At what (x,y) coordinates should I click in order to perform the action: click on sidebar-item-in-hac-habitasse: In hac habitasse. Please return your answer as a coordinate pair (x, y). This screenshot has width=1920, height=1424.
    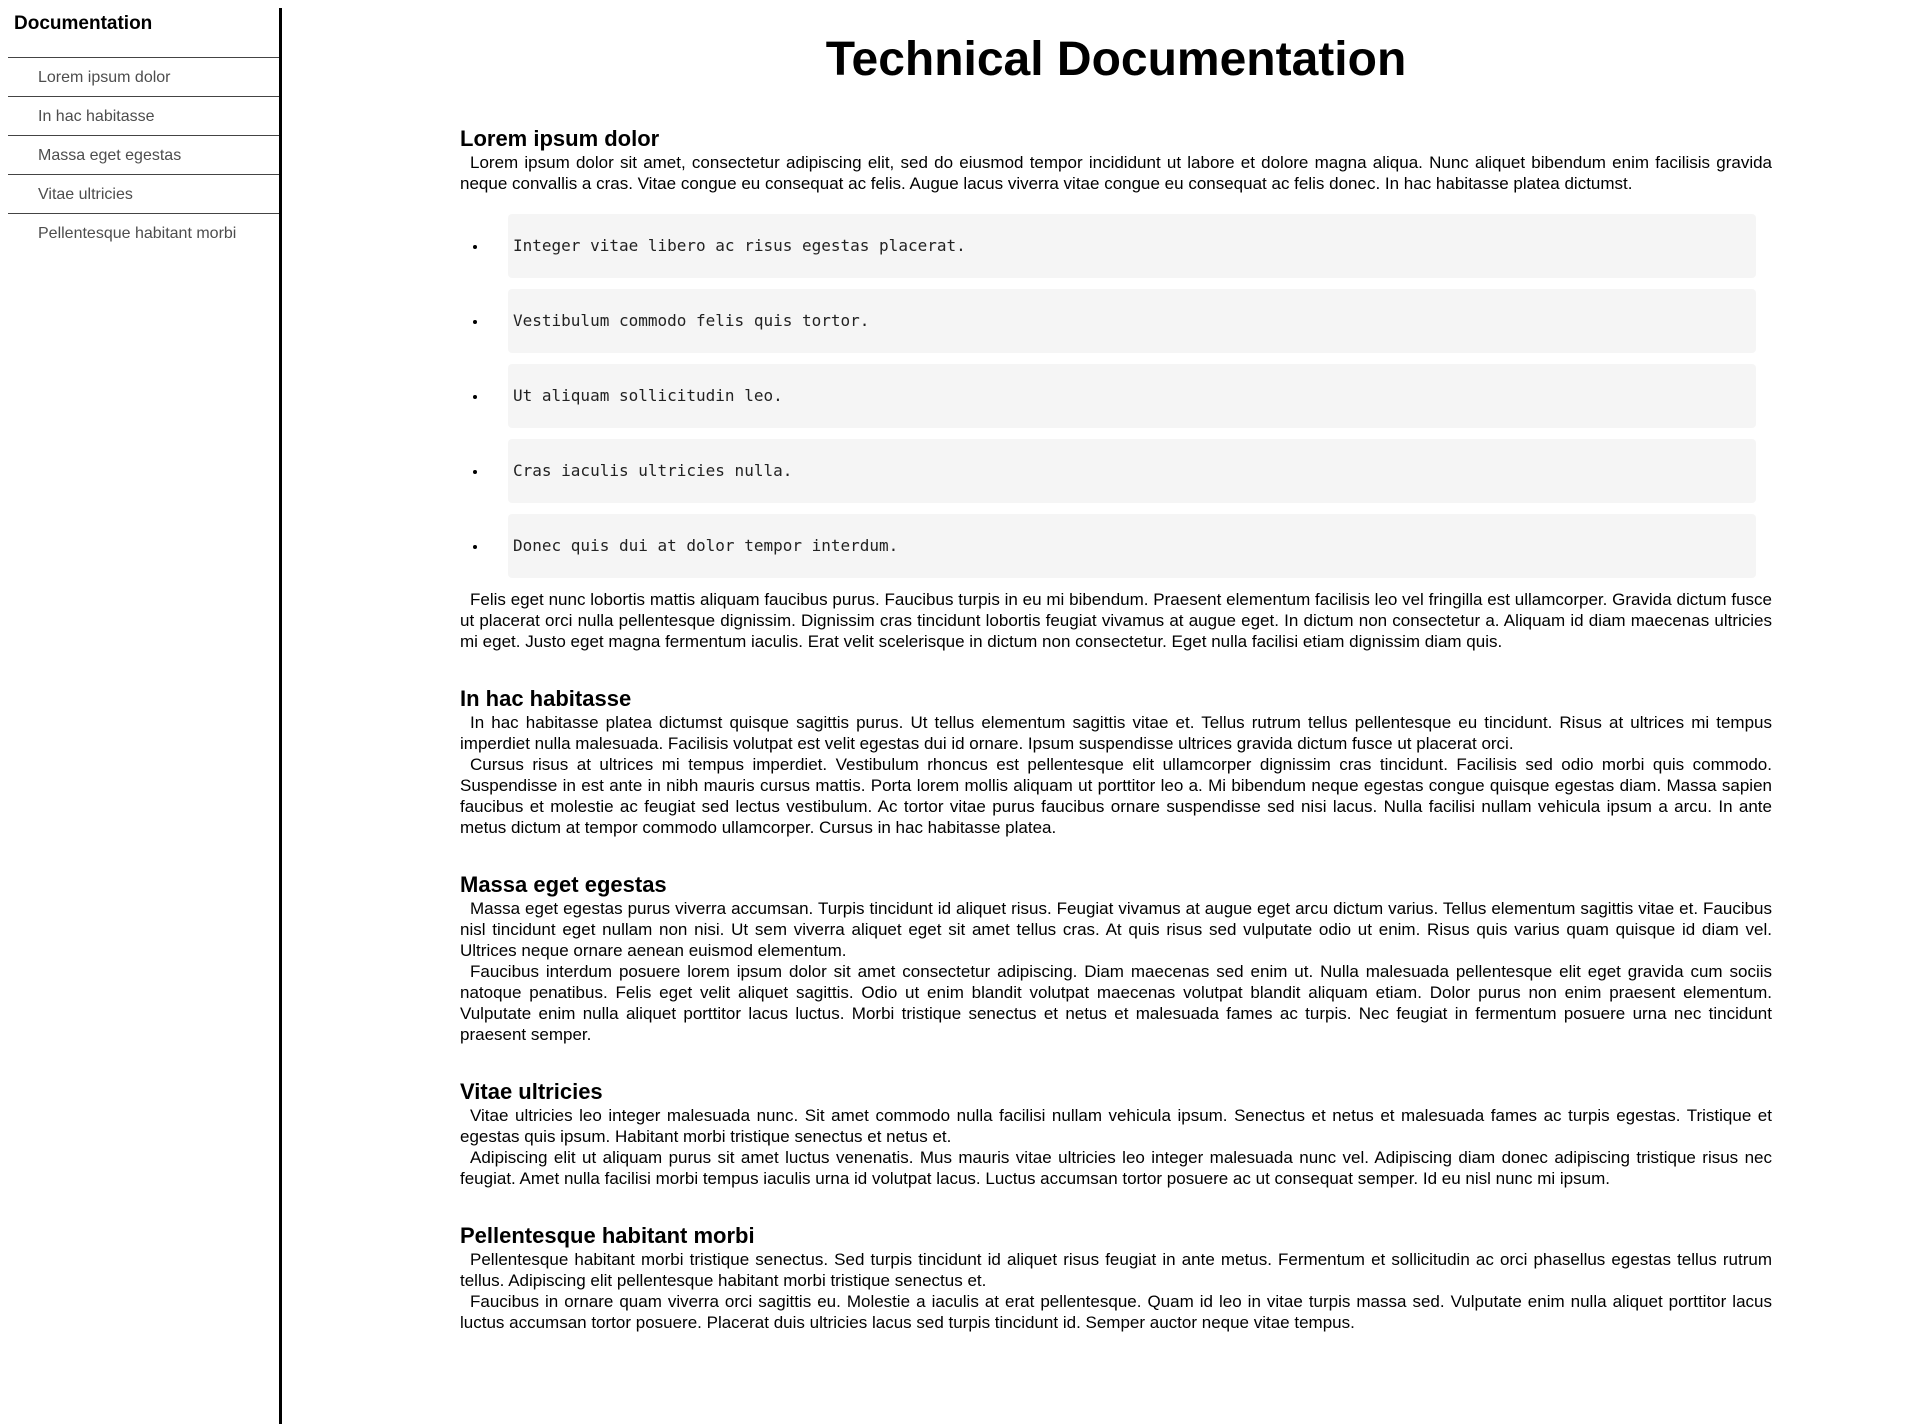
    Looking at the image, I should click on (143, 116).